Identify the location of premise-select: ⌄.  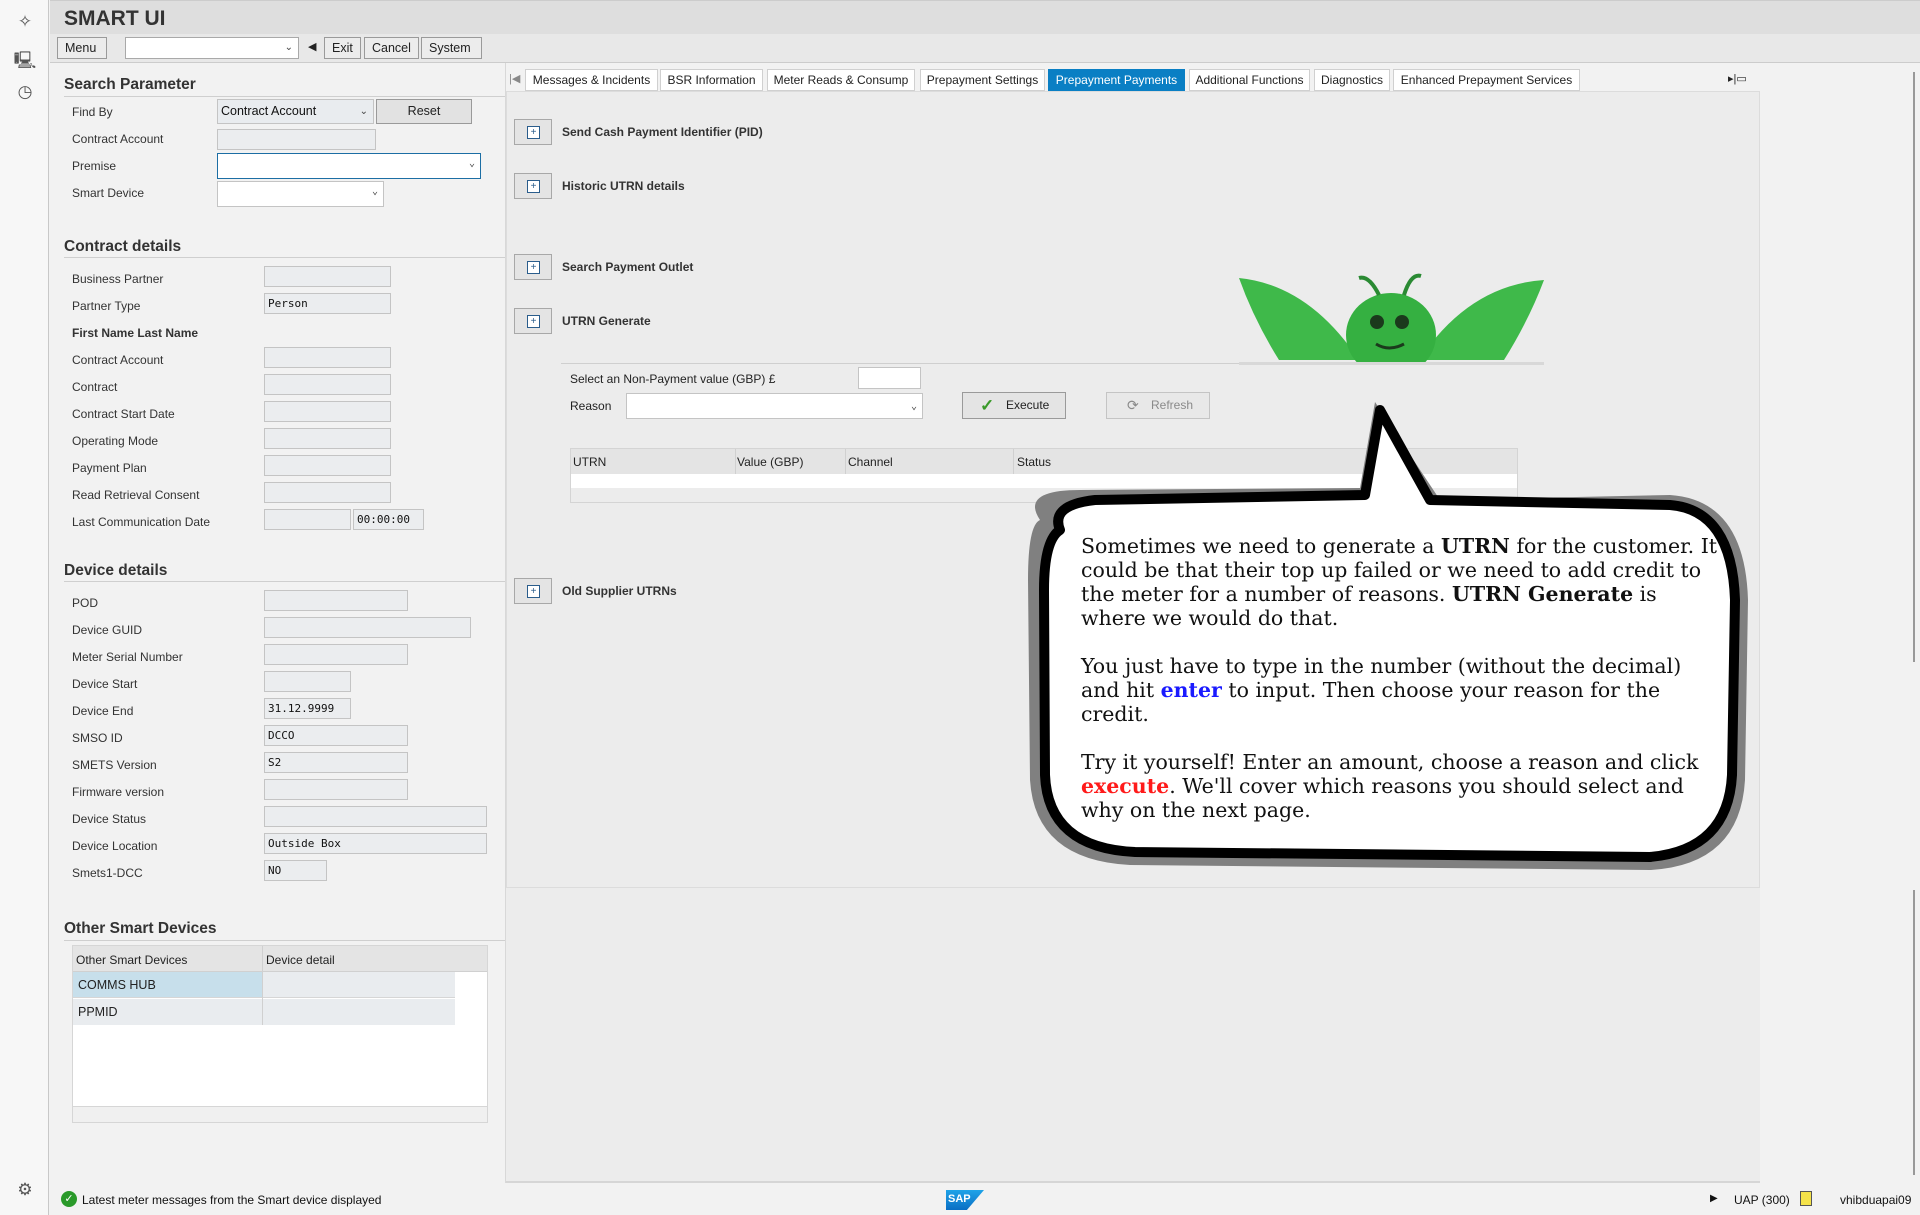
(349, 166).